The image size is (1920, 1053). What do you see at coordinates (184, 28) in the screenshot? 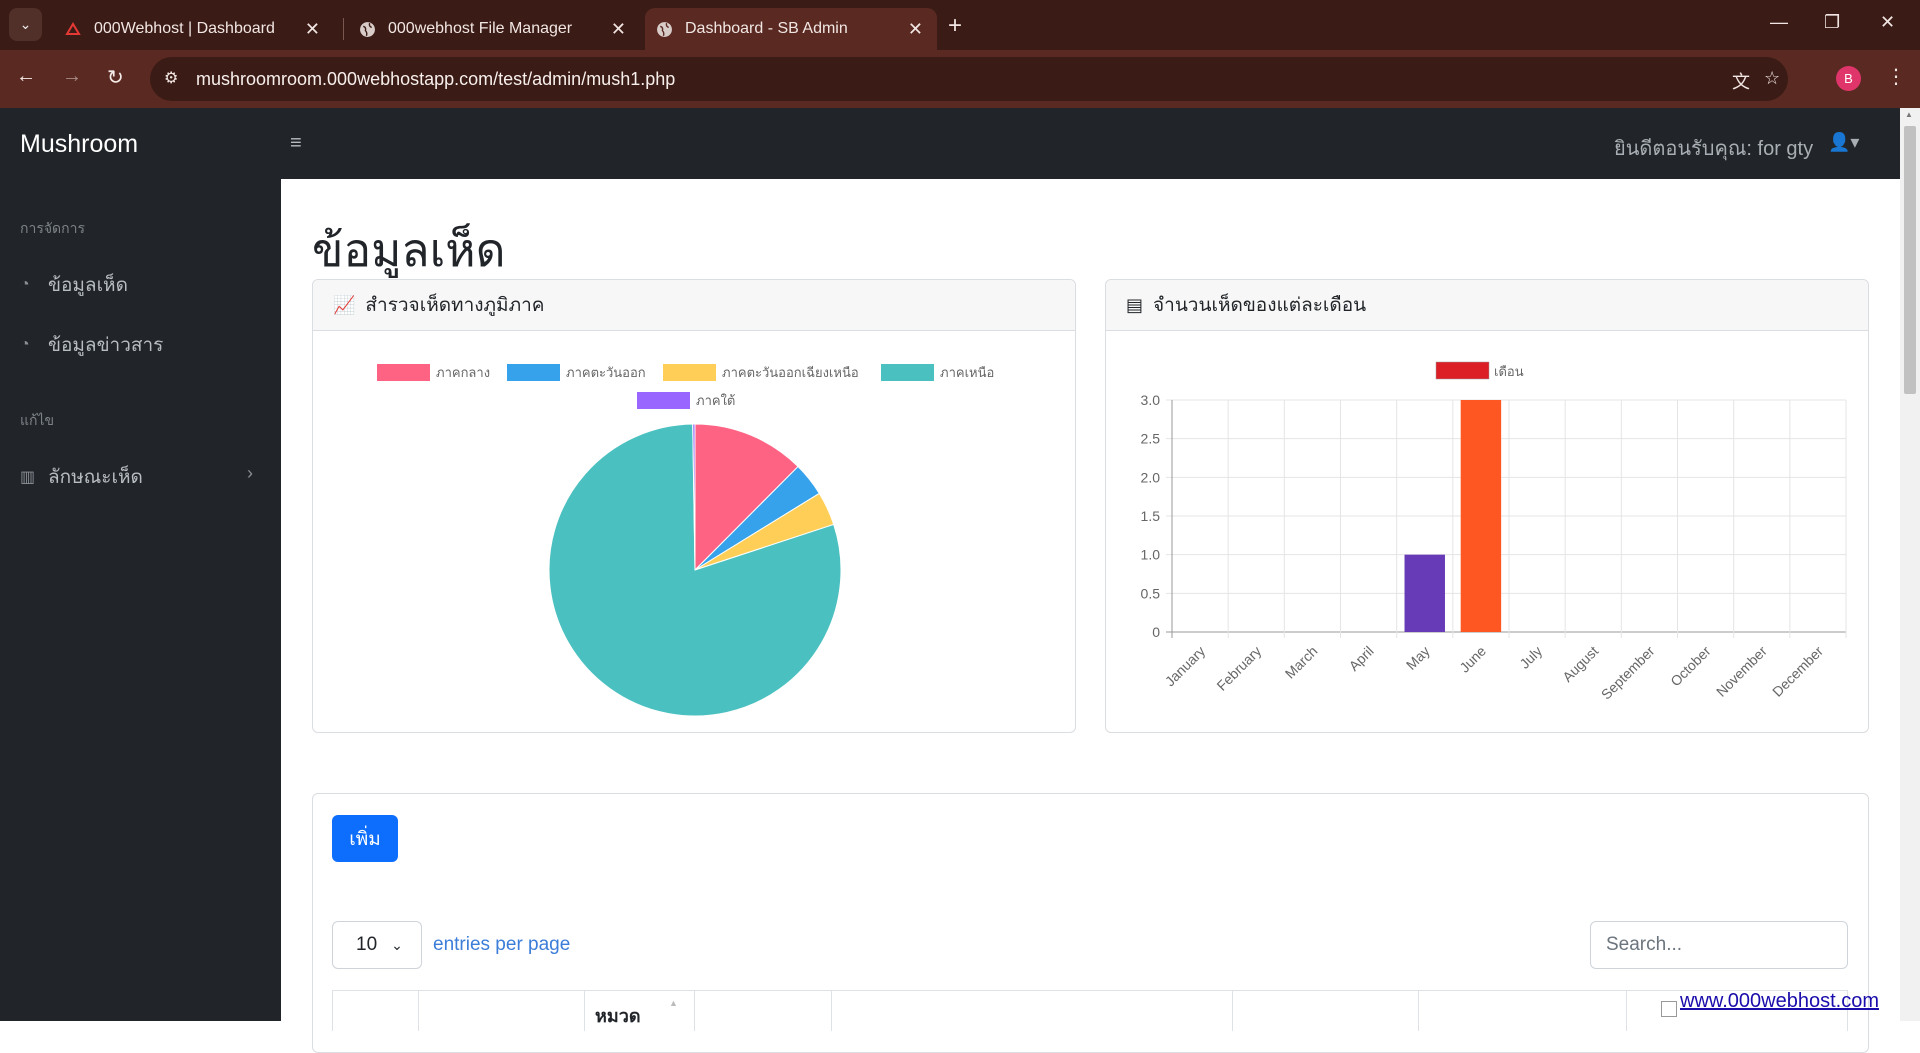
I see `tab-title: 000Webhost | Dashboard` at bounding box center [184, 28].